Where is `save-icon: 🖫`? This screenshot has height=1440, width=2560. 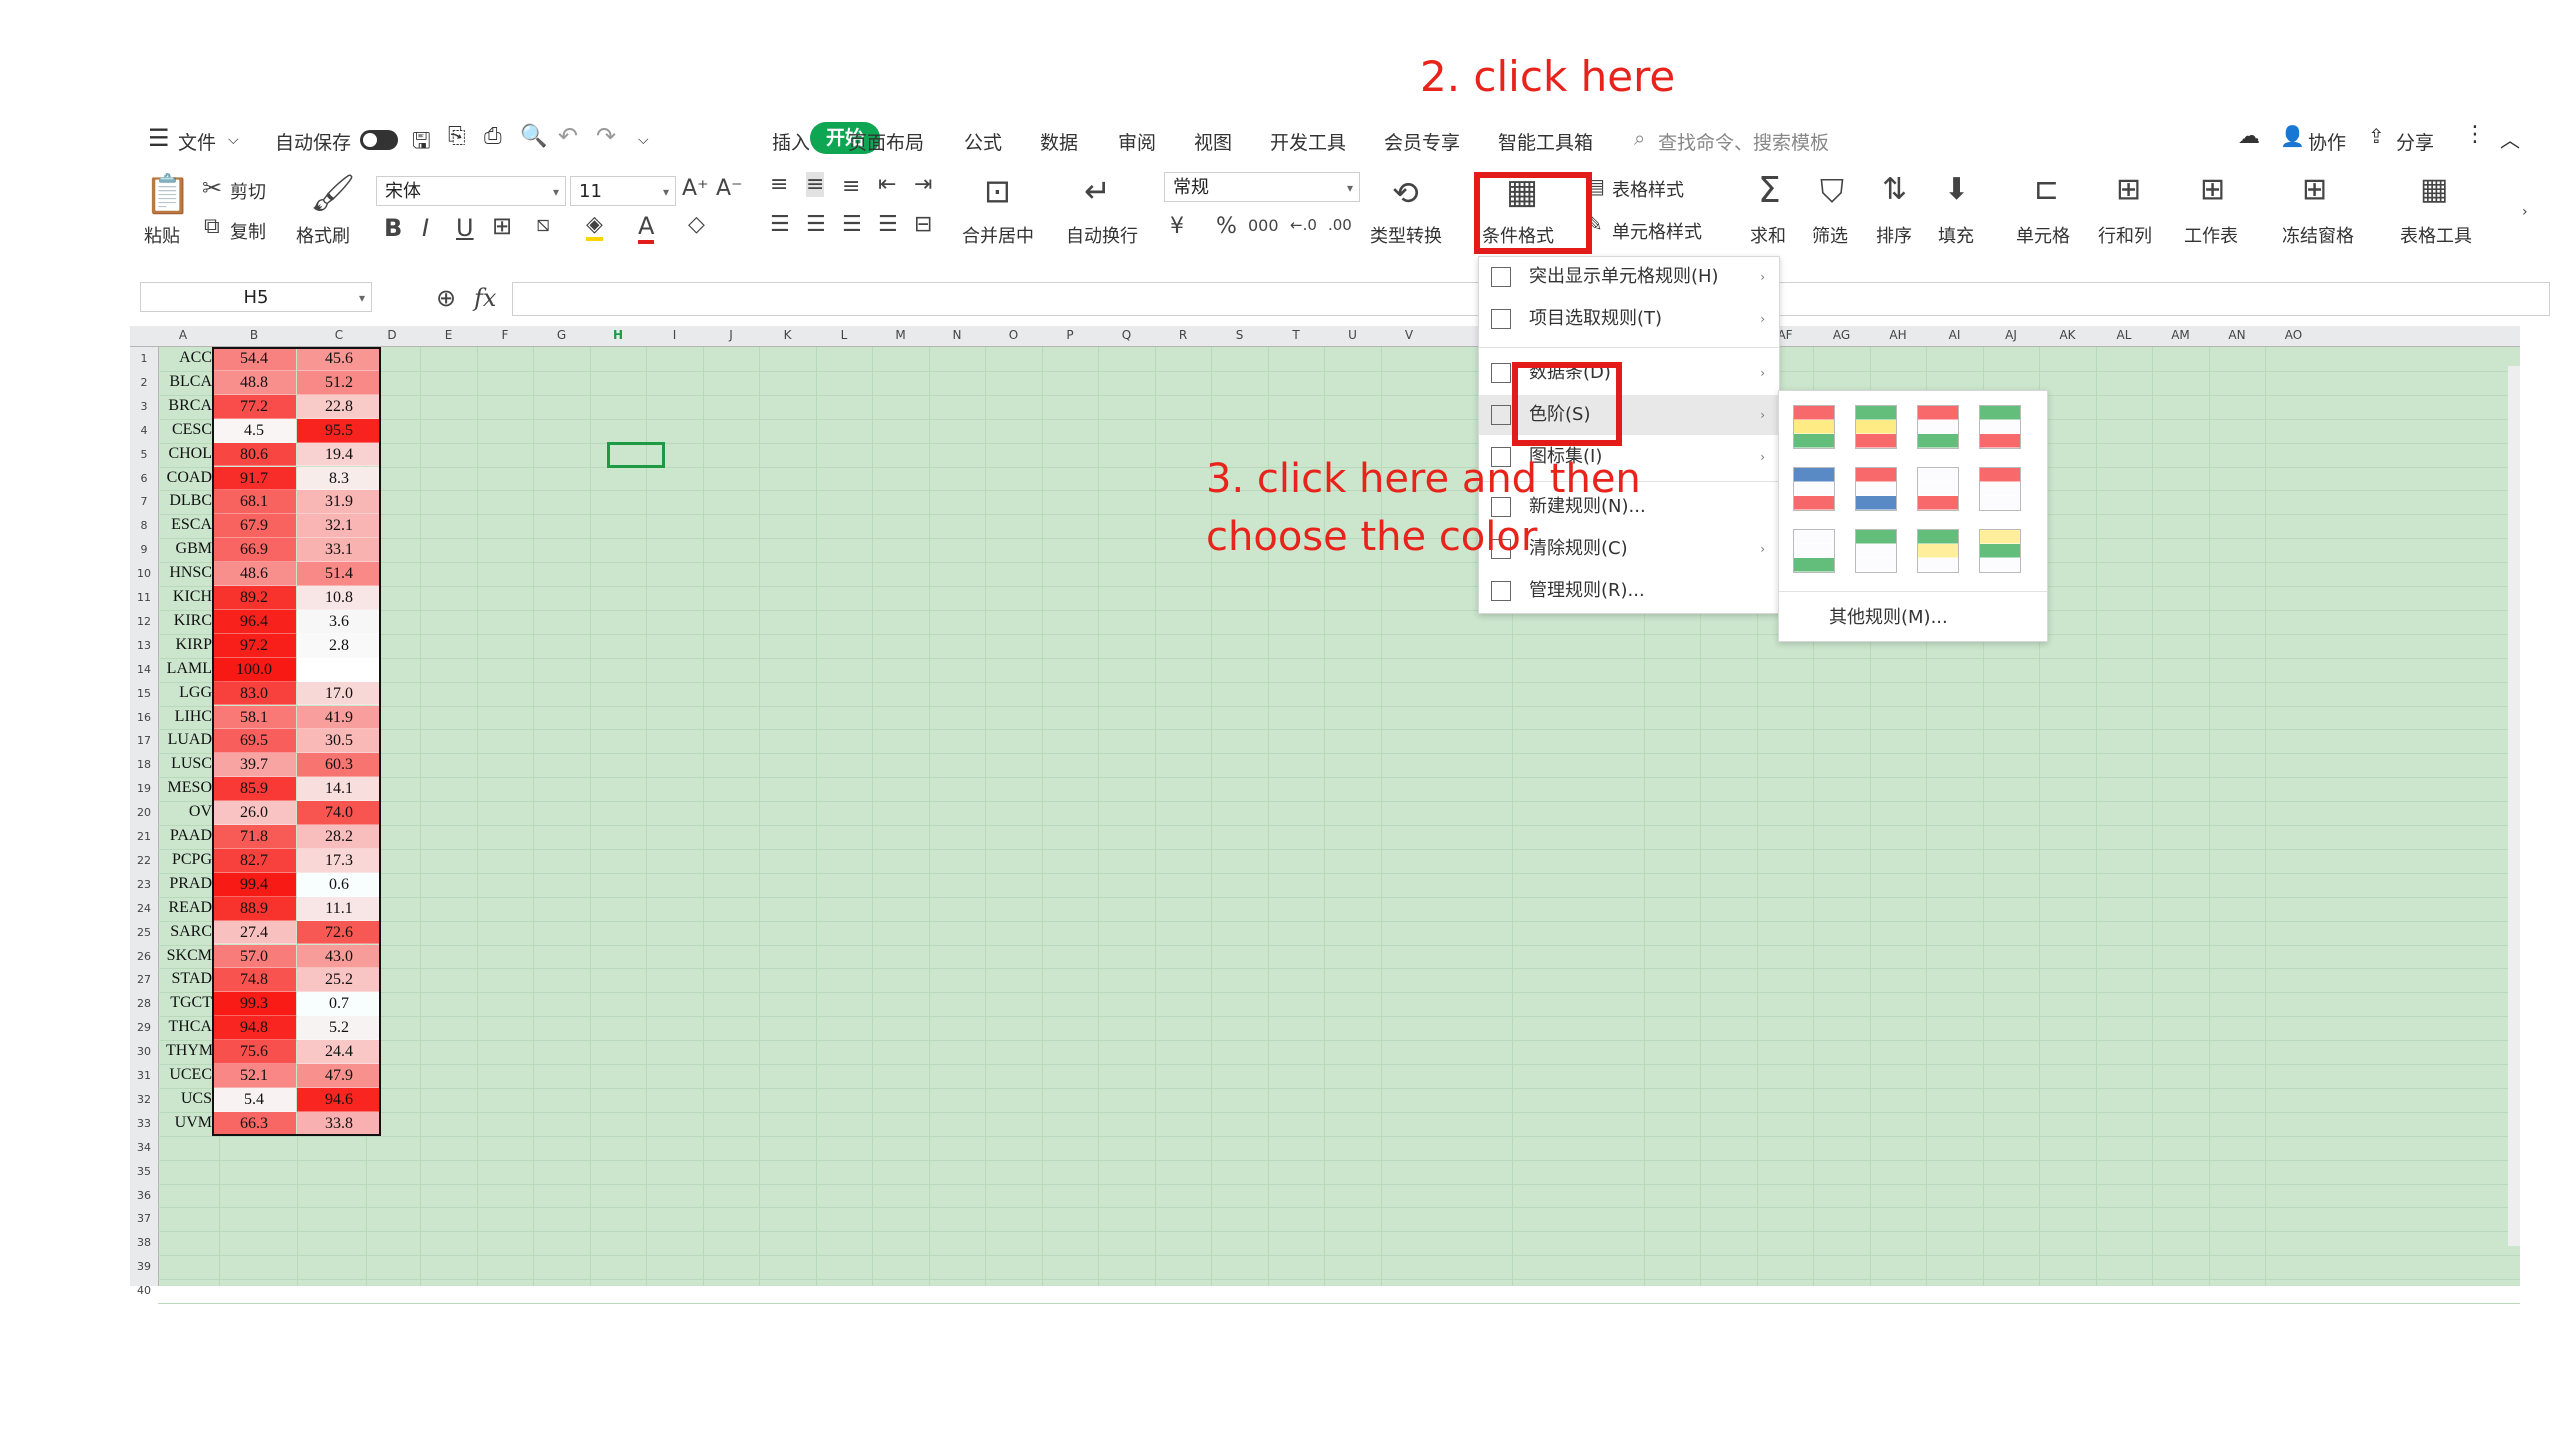
save-icon: 🖫 is located at coordinates (421, 143).